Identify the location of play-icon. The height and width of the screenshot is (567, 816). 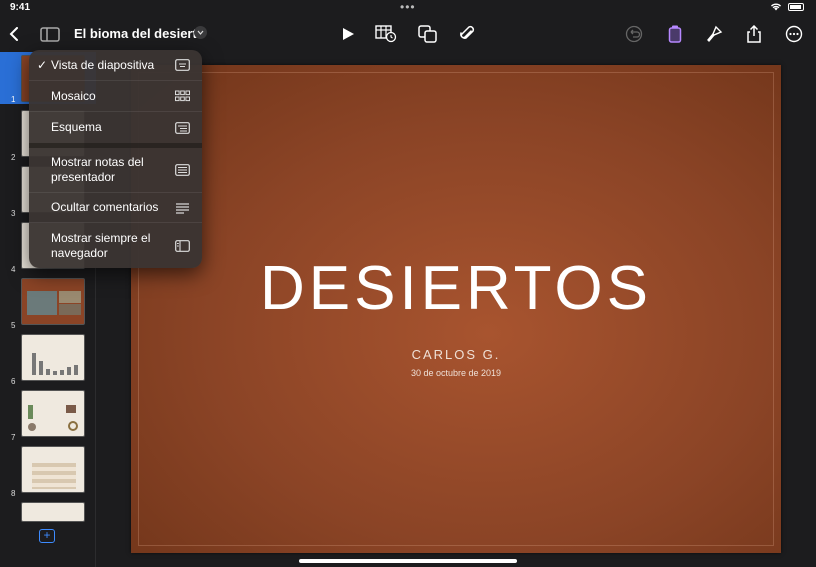
(348, 34).